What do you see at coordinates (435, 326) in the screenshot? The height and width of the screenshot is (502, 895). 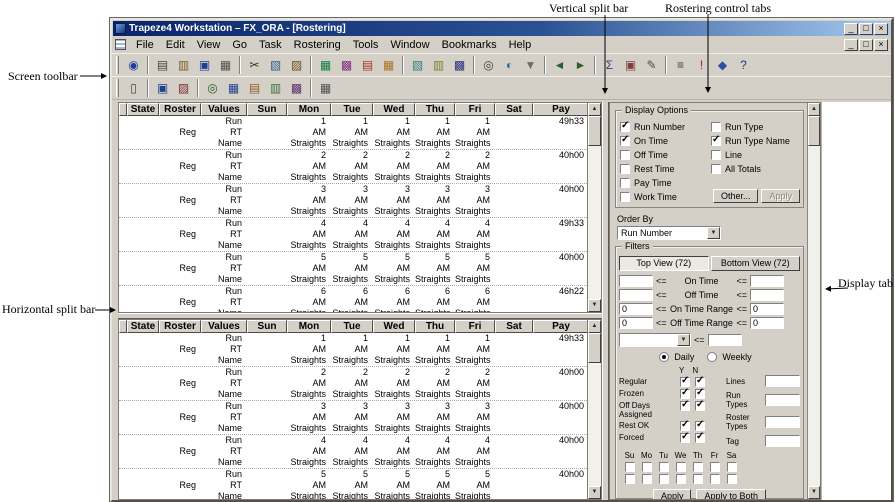 I see `column-header-thu: Thu` at bounding box center [435, 326].